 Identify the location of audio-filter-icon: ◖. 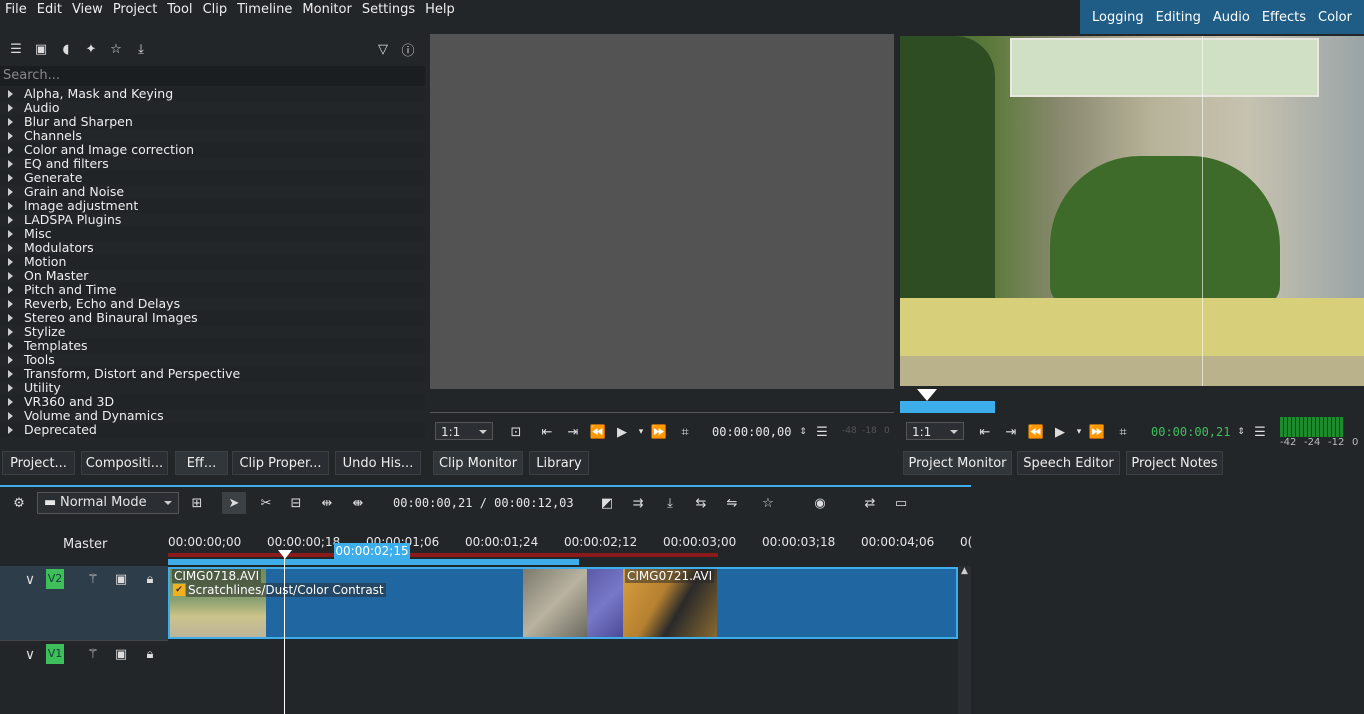
(66, 49).